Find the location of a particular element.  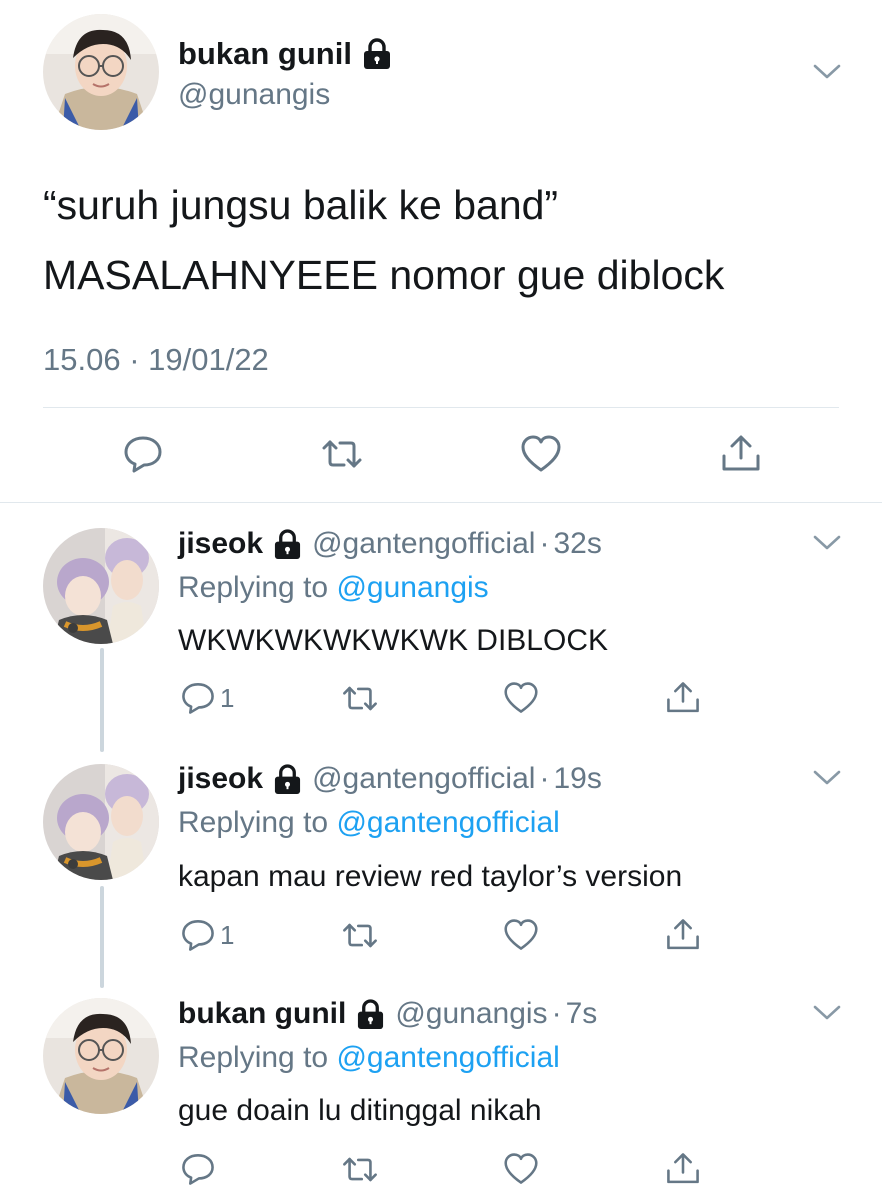

replying-to: Replying to @gunangis is located at coordinates (333, 588).